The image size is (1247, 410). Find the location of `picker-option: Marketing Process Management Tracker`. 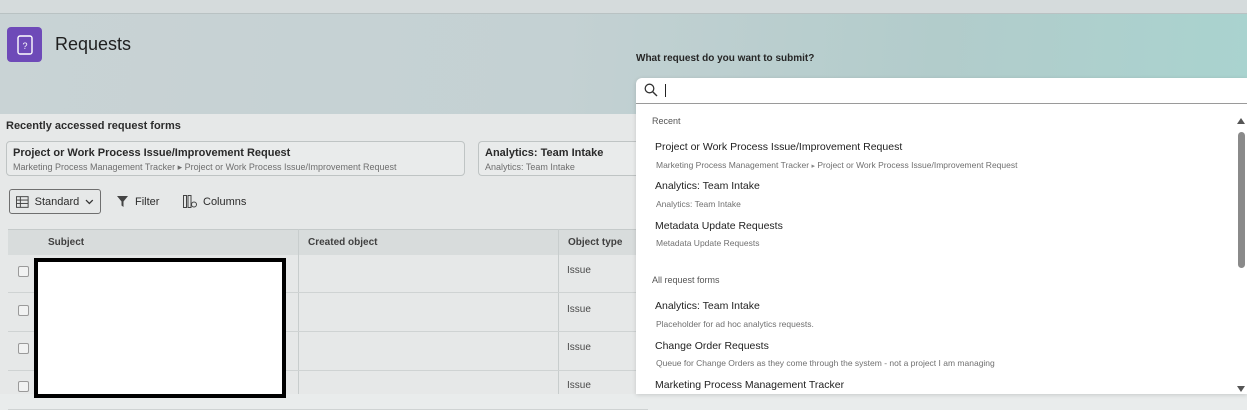

picker-option: Marketing Process Management Tracker is located at coordinates (749, 385).